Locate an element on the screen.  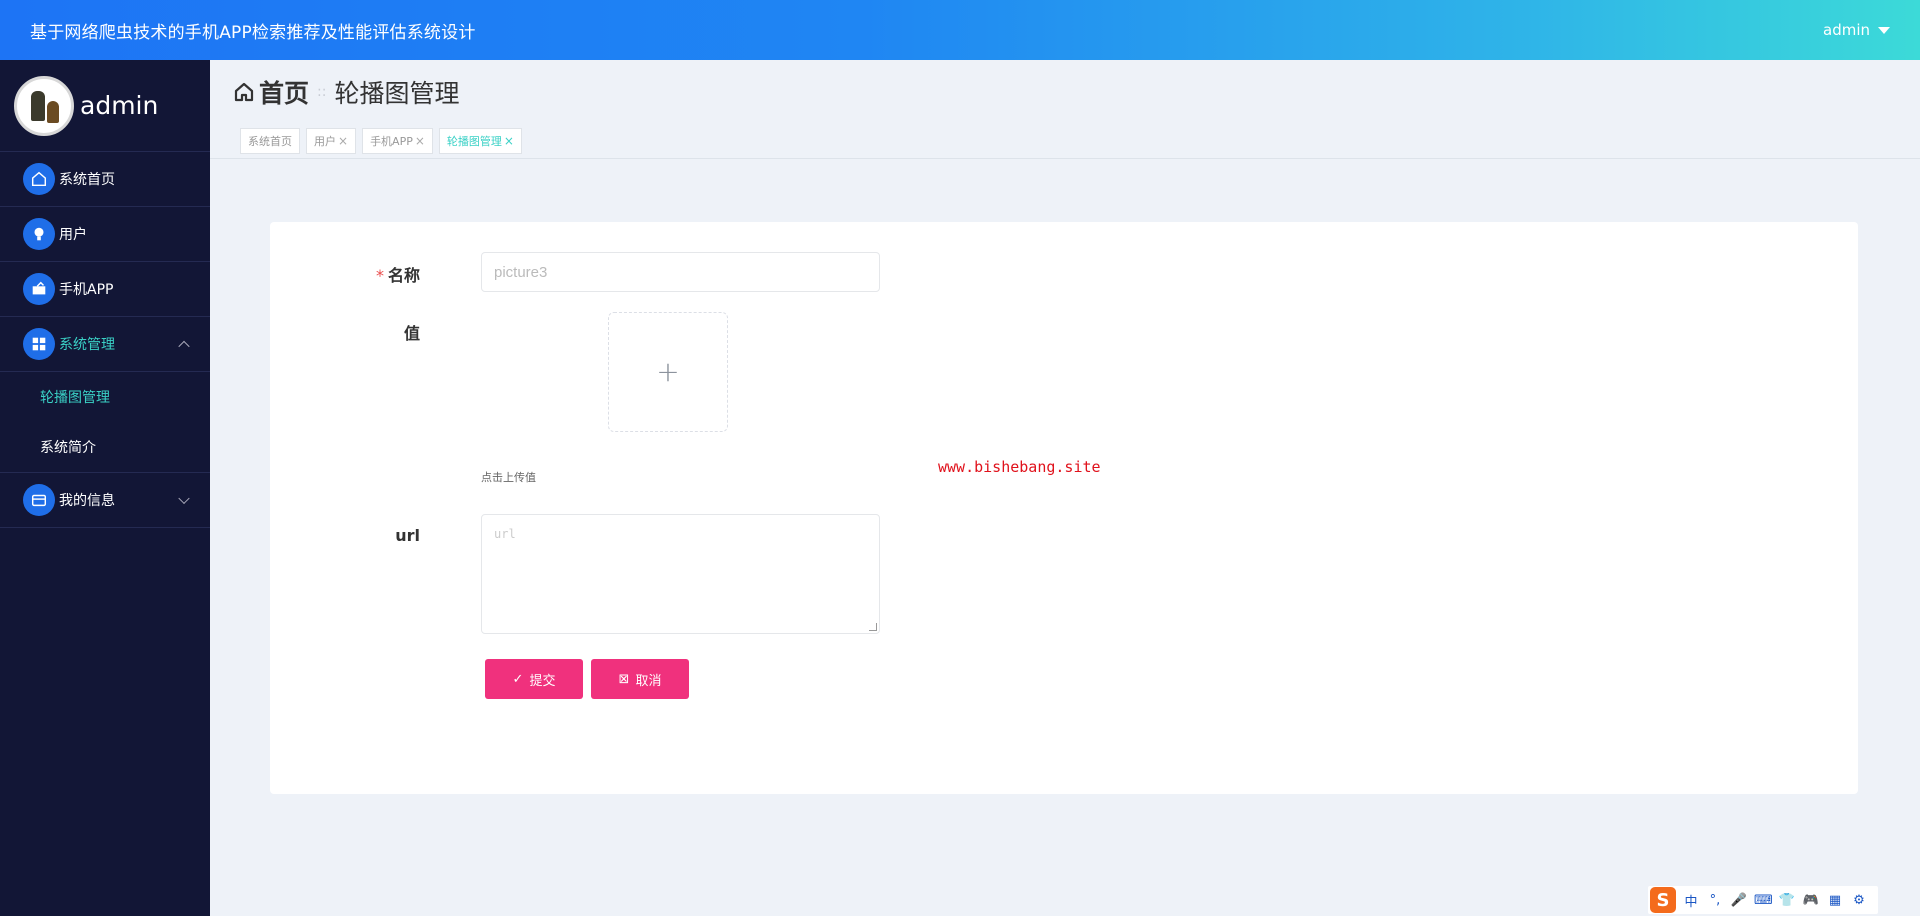
ime-punctuation-icon: °, is located at coordinates (1715, 900).